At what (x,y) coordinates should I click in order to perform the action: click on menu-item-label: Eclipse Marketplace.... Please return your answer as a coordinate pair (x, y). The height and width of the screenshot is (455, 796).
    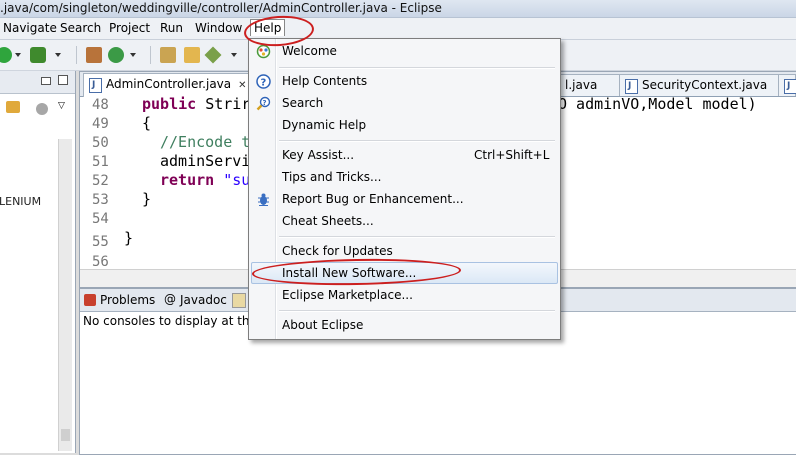
    Looking at the image, I should click on (347, 295).